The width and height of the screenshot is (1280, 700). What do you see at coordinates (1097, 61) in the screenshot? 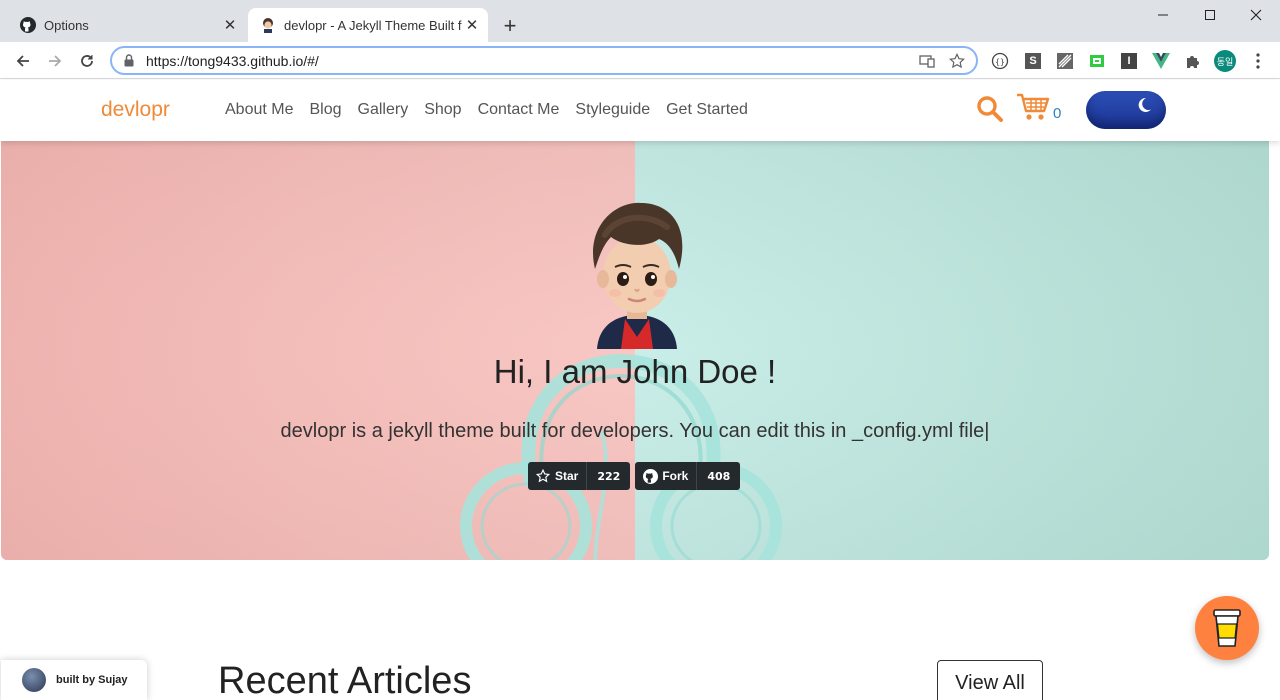
I see `green-extension-icon` at bounding box center [1097, 61].